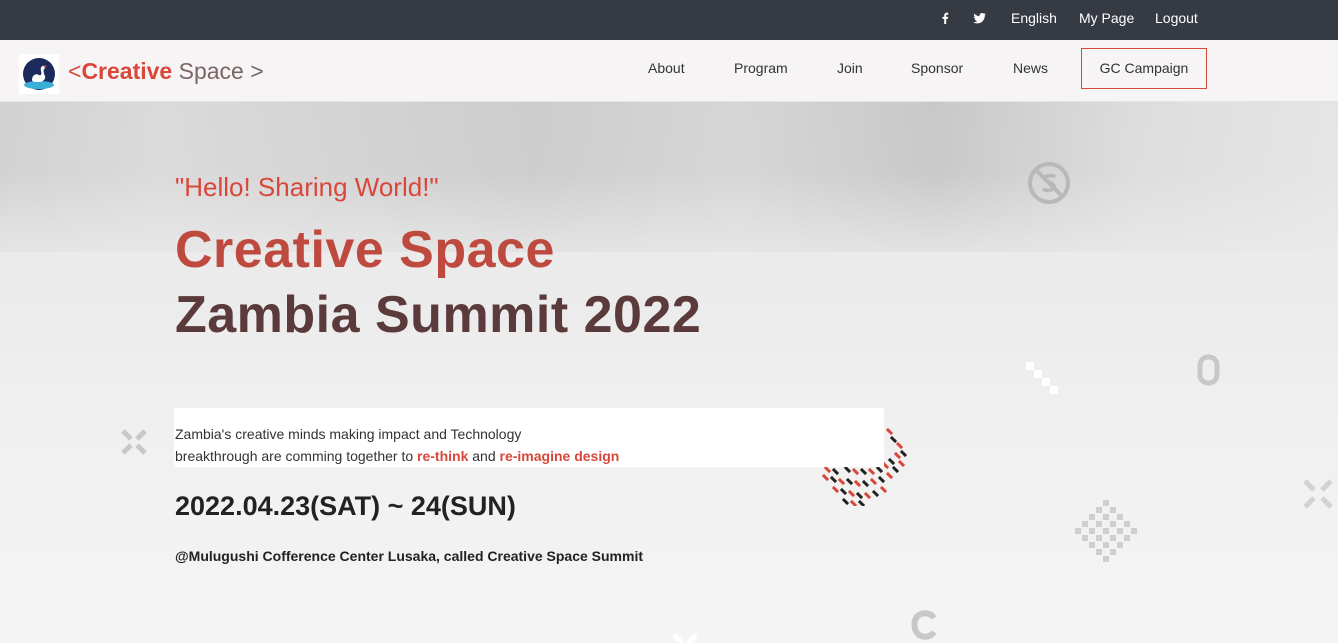 The width and height of the screenshot is (1338, 643). I want to click on logout-link: Logout, so click(1176, 20).